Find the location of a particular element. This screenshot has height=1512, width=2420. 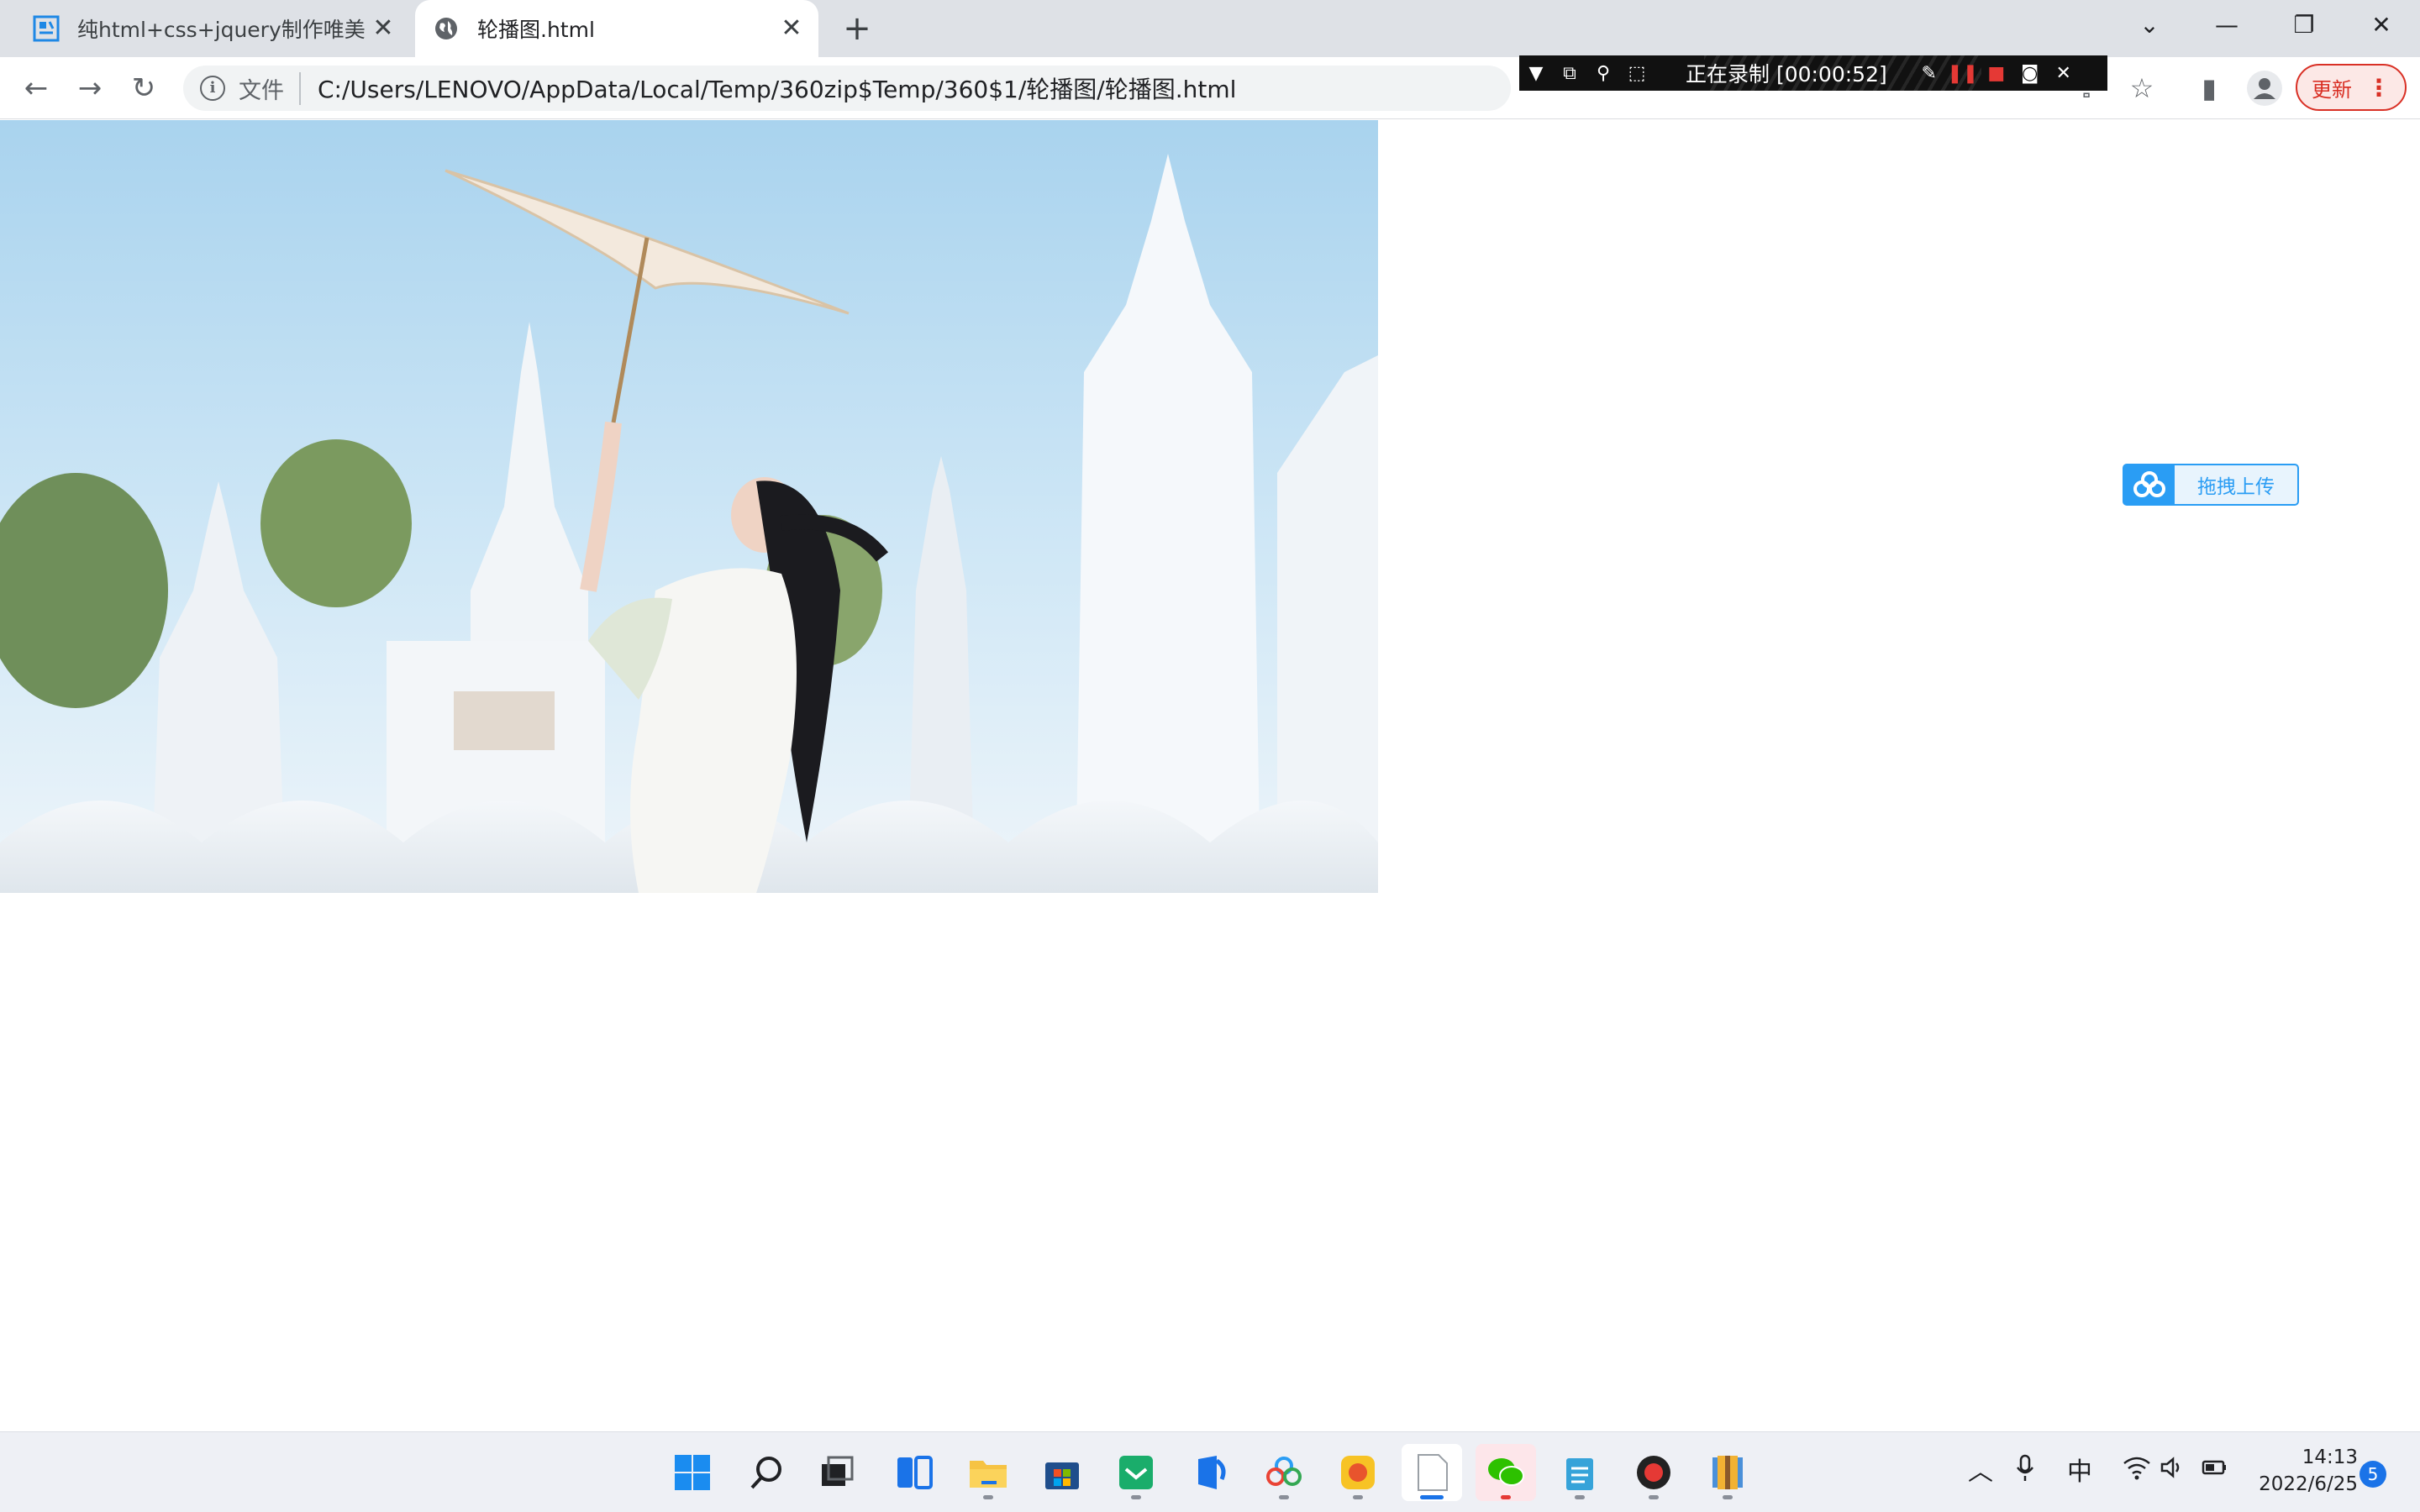

microphone-icon is located at coordinates (2025, 1474).